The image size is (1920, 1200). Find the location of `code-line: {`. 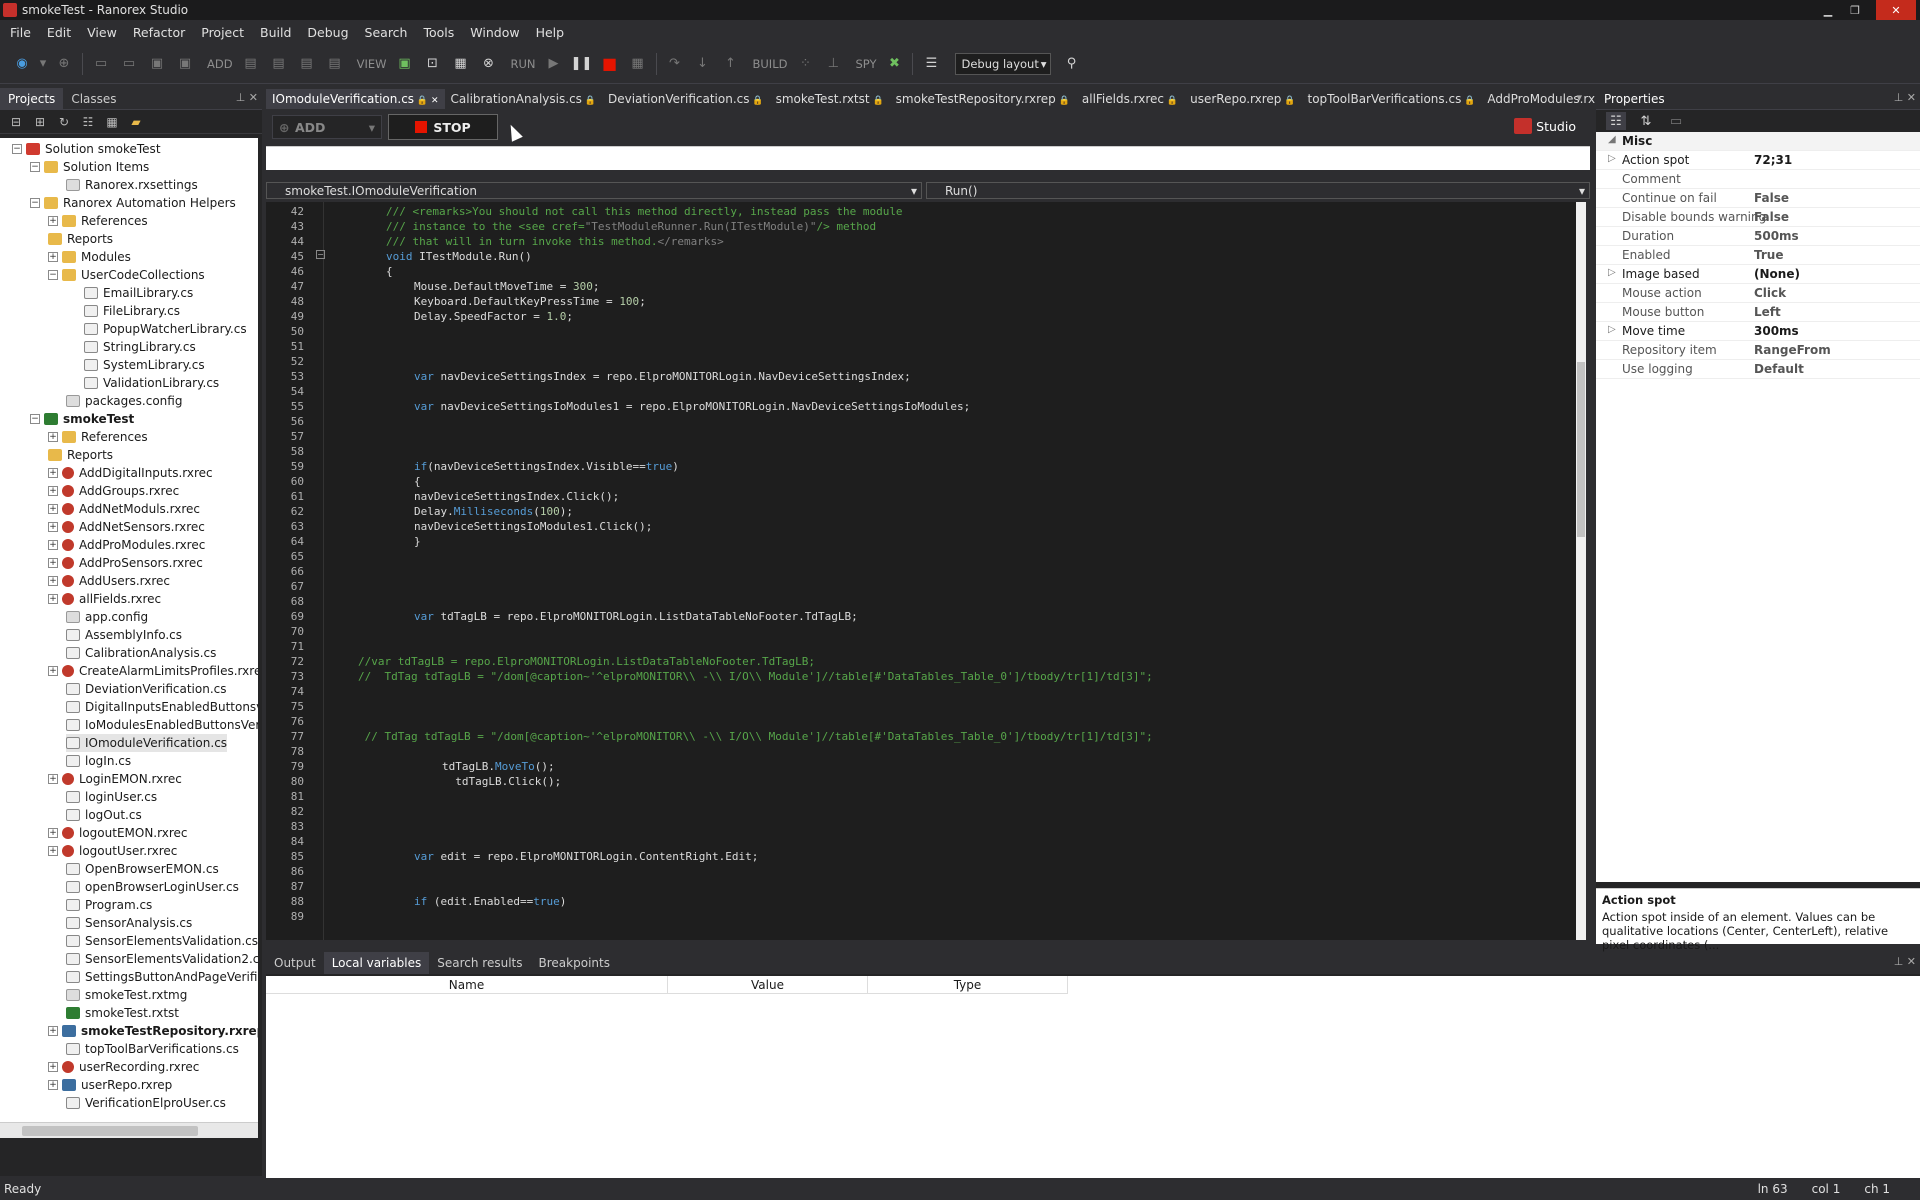

code-line: { is located at coordinates (389, 271).